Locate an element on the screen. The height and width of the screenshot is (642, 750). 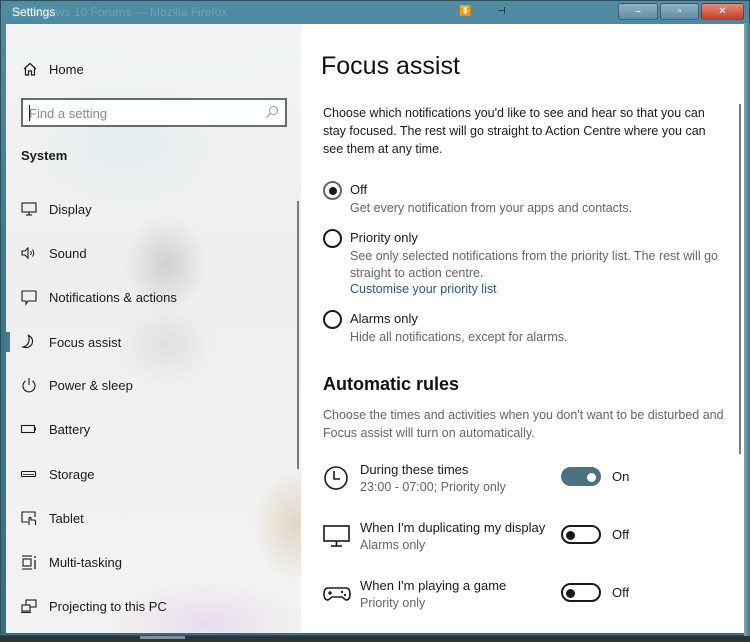
sidebar-item-sound: Sound is located at coordinates (151, 253).